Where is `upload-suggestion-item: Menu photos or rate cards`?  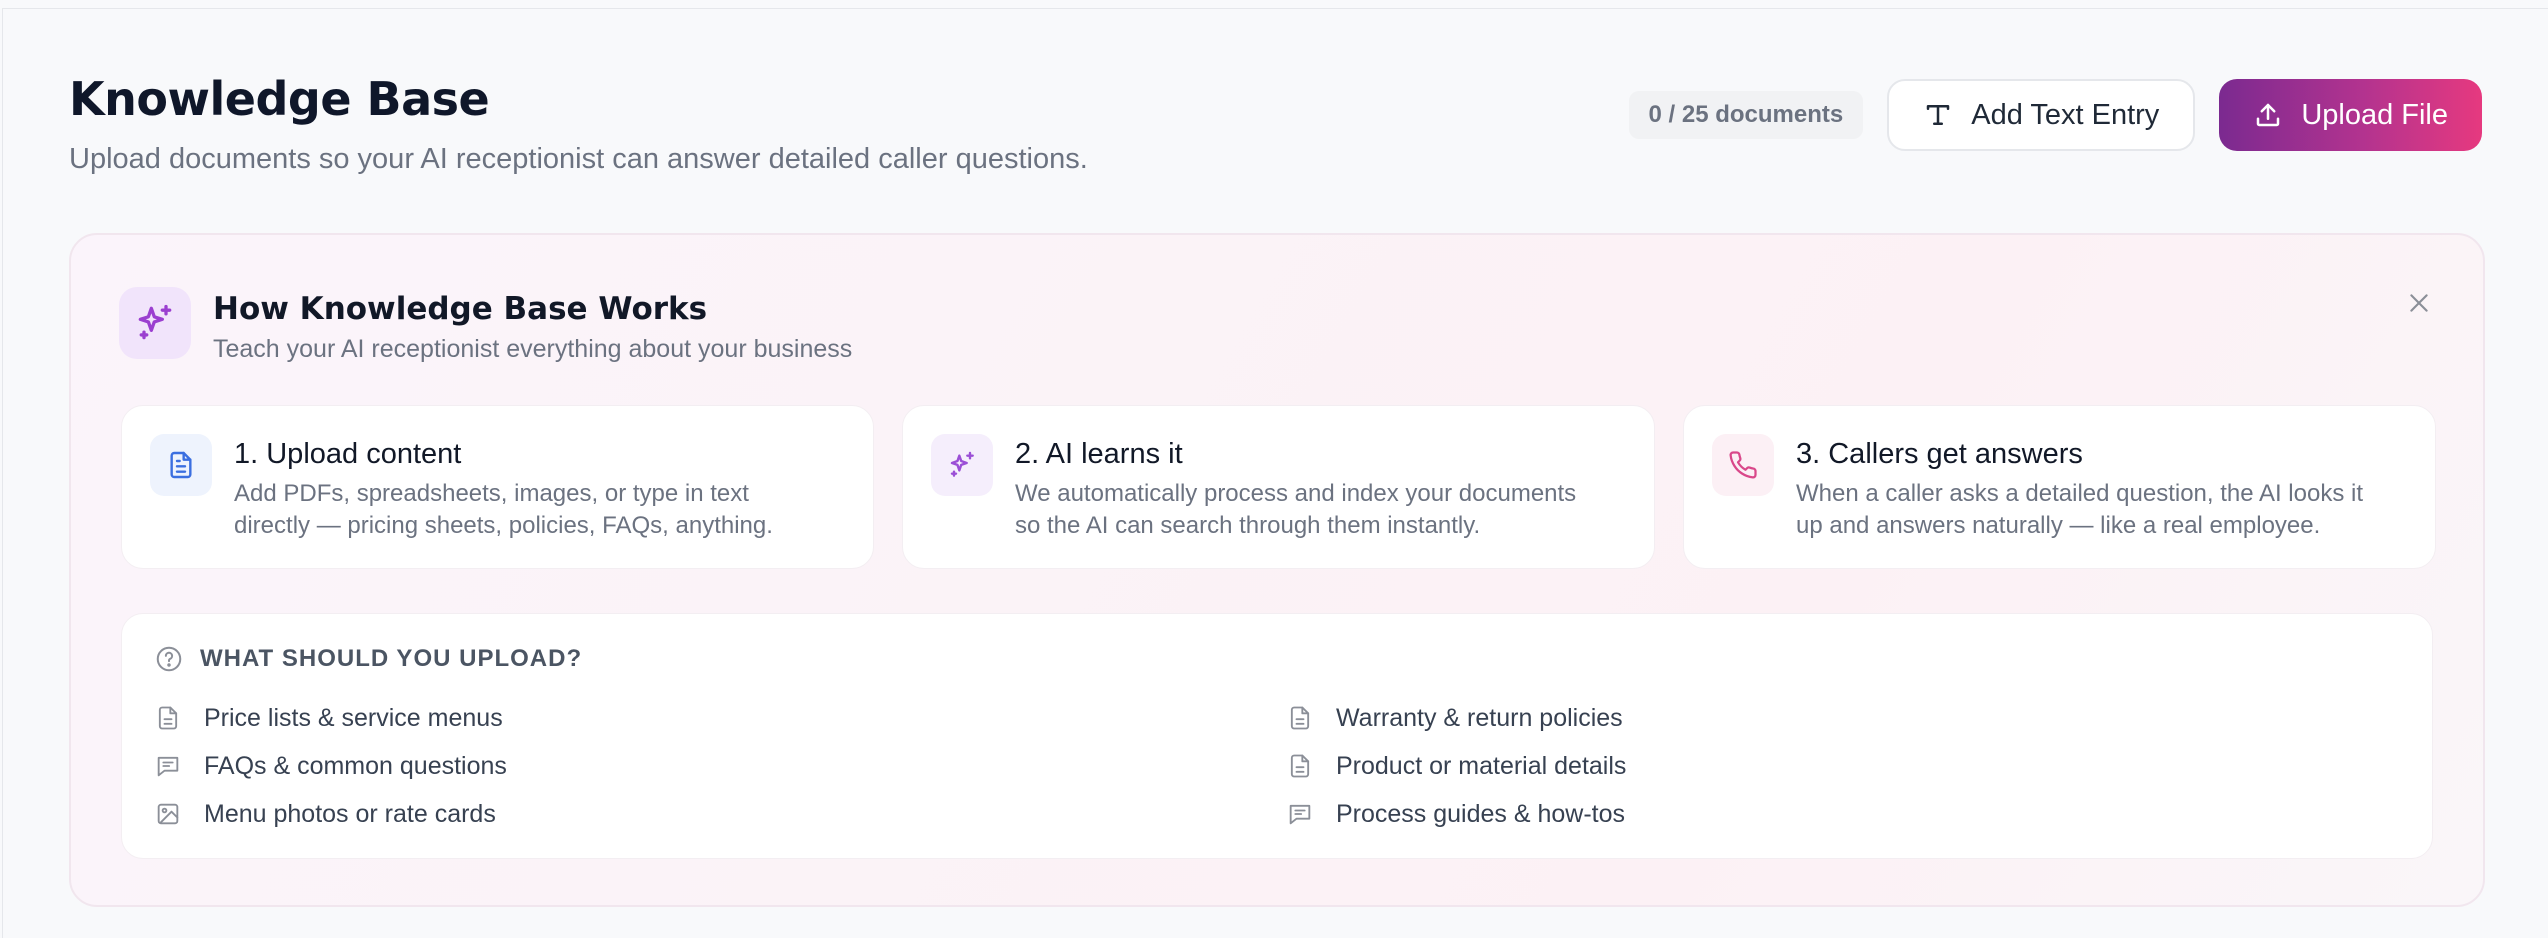 upload-suggestion-item: Menu photos or rate cards is located at coordinates (330, 814).